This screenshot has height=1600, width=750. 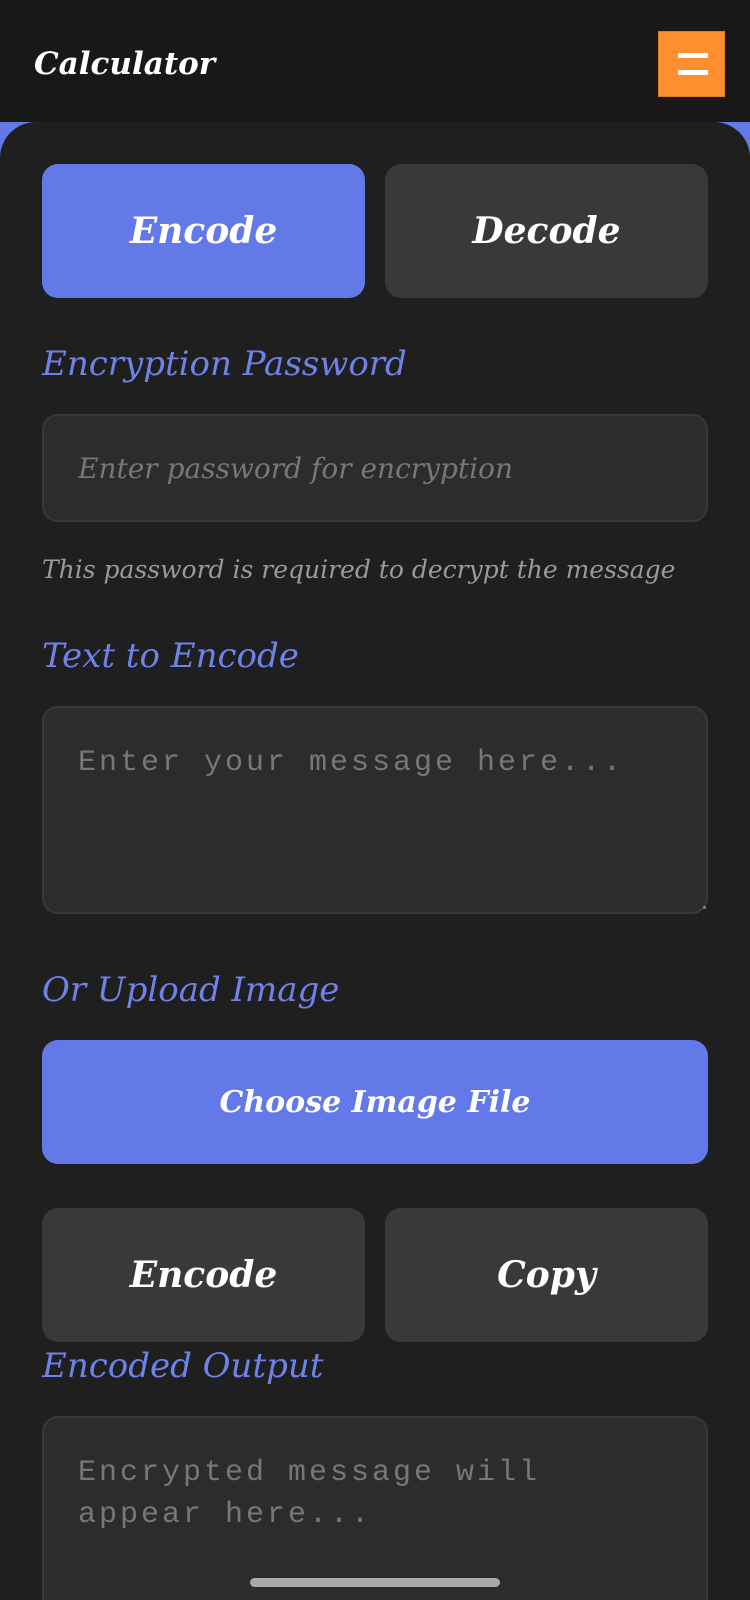 I want to click on menu-button, so click(x=691, y=64).